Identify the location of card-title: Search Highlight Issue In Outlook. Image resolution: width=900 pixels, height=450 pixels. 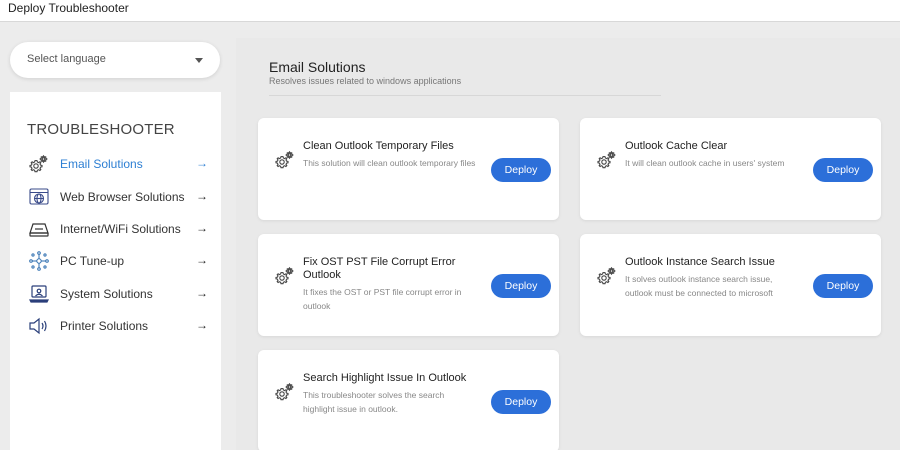
(385, 378).